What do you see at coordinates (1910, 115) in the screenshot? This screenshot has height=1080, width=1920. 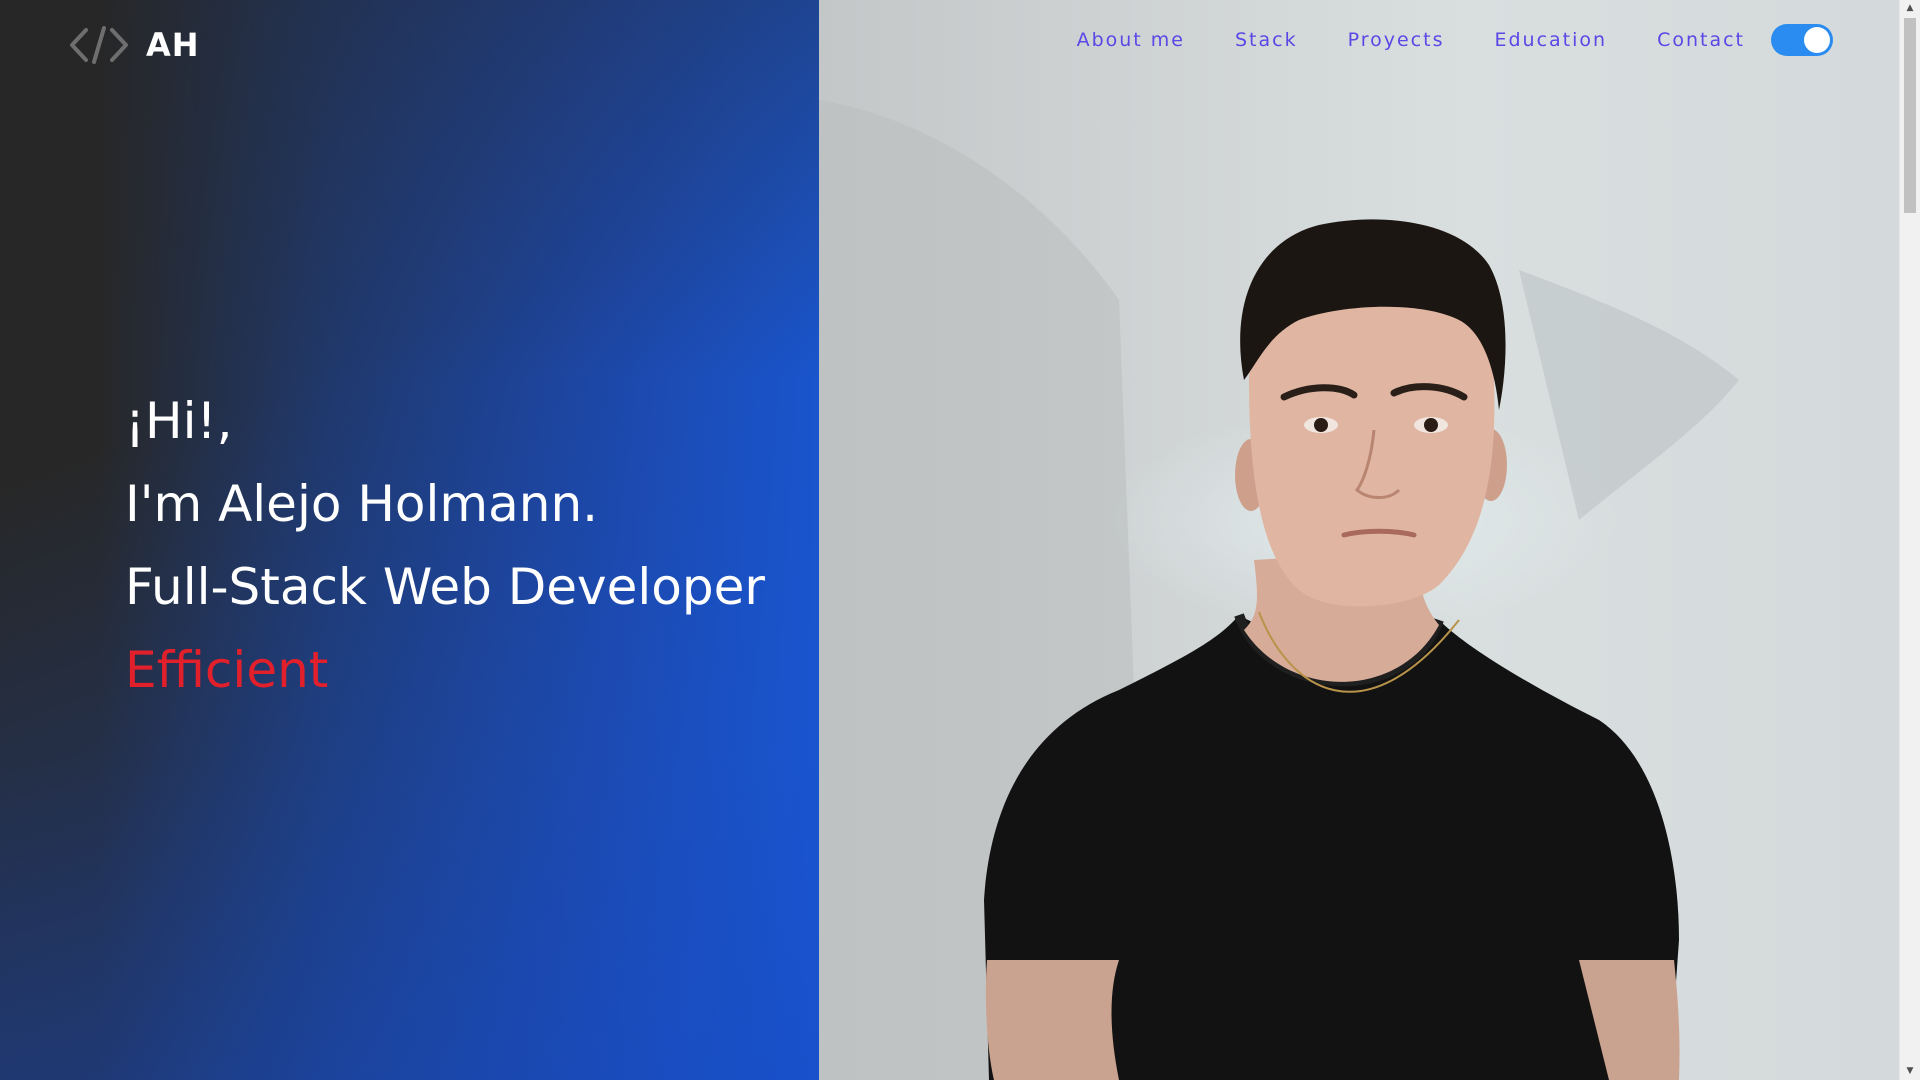 I see `scroll-thumb` at bounding box center [1910, 115].